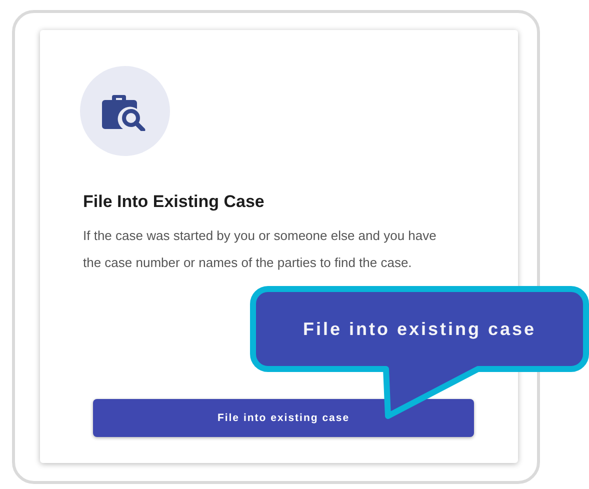  I want to click on card-title: File Into Existing Case, so click(174, 202).